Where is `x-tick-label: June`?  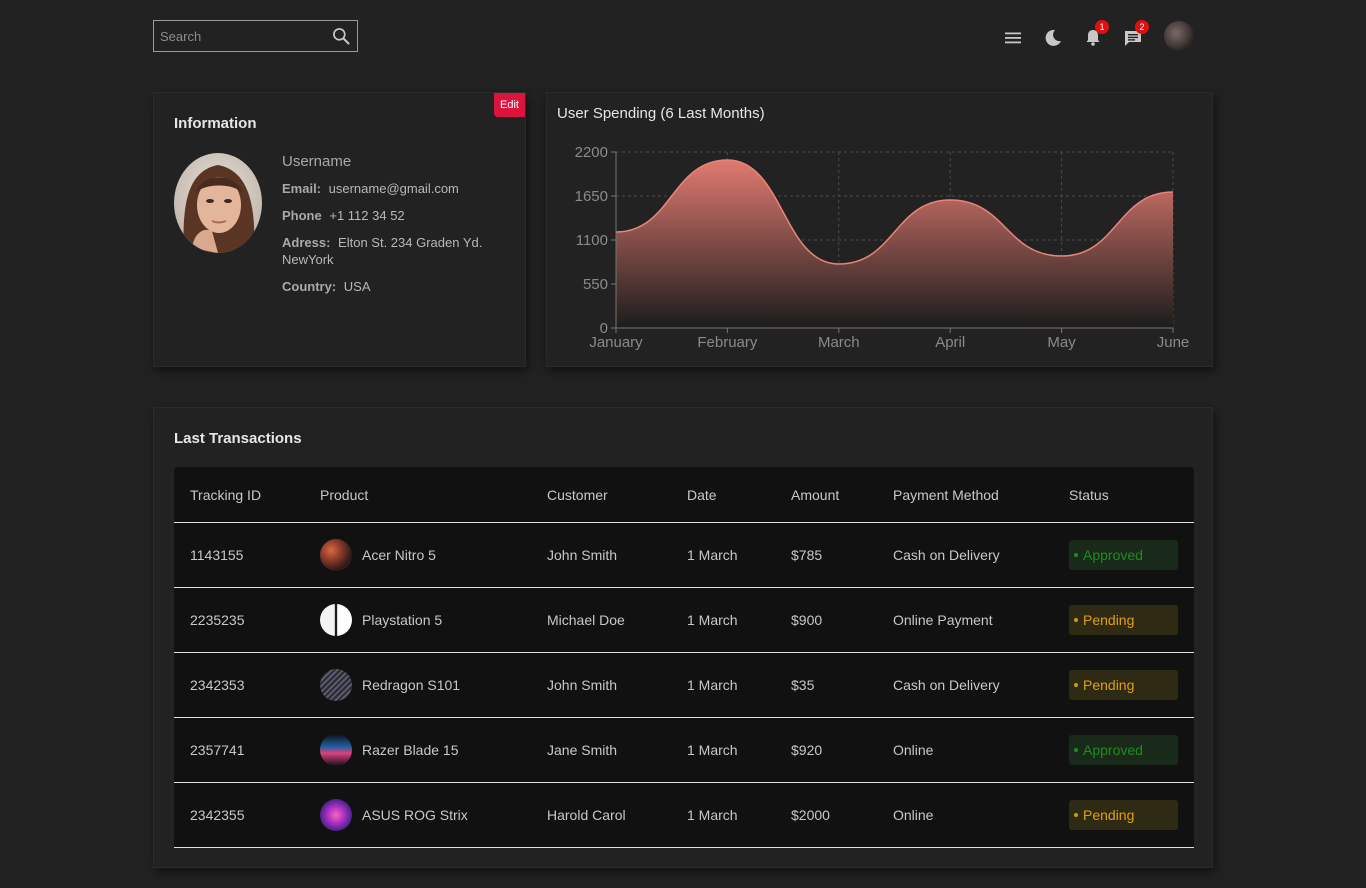 x-tick-label: June is located at coordinates (1173, 342).